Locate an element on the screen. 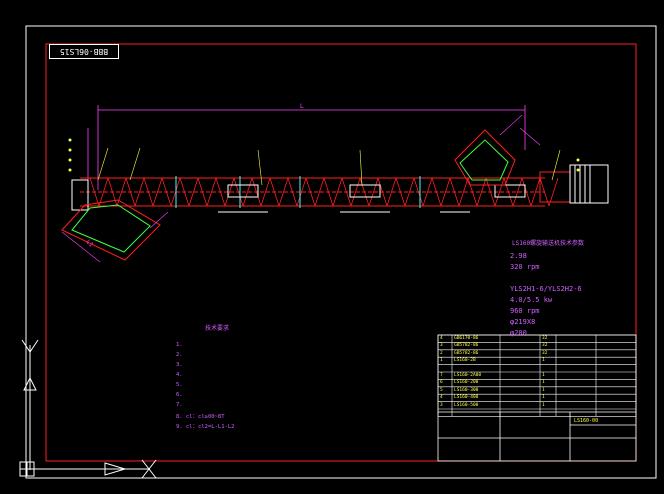 The width and height of the screenshot is (664, 494). spec-value: YLS2H1-6/YLS2H2-6 is located at coordinates (546, 289).